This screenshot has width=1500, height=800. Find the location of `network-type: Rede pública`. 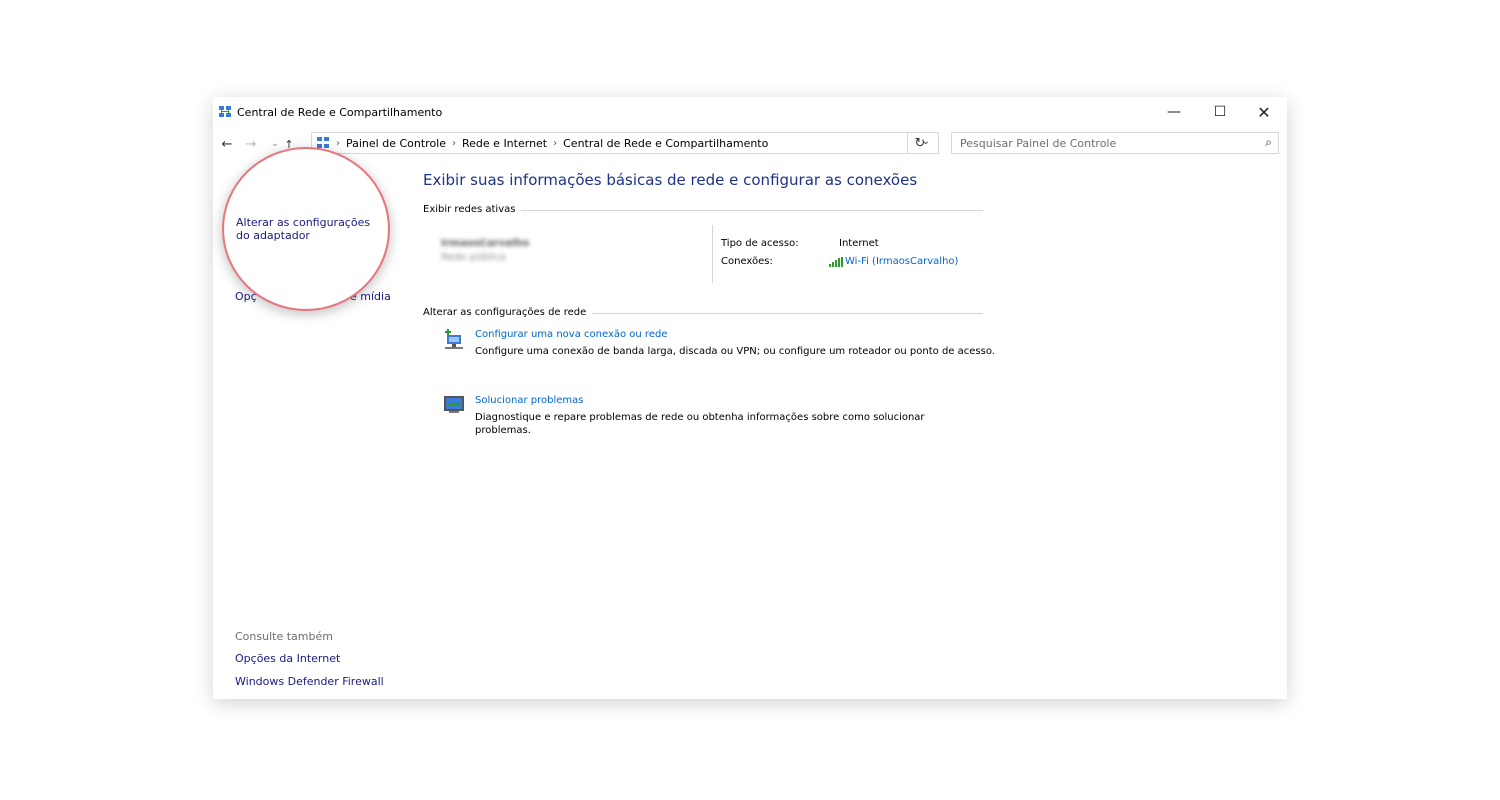

network-type: Rede pública is located at coordinates (473, 257).